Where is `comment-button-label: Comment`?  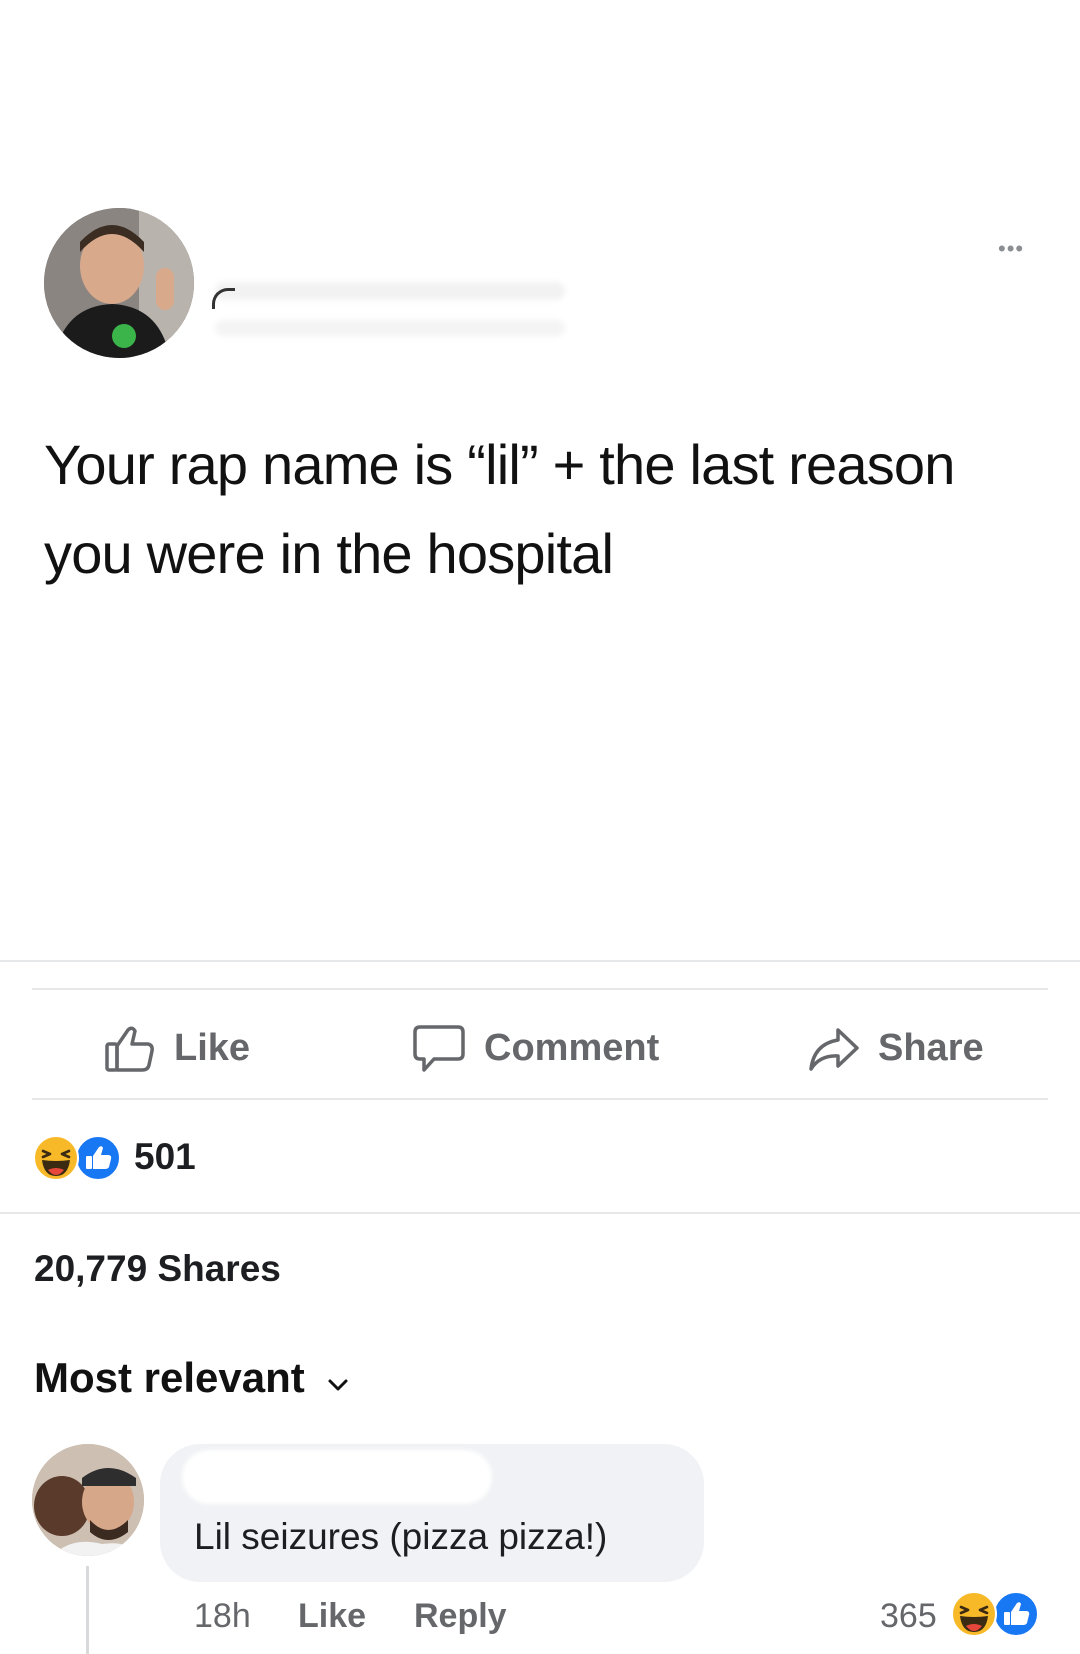 comment-button-label: Comment is located at coordinates (572, 1047).